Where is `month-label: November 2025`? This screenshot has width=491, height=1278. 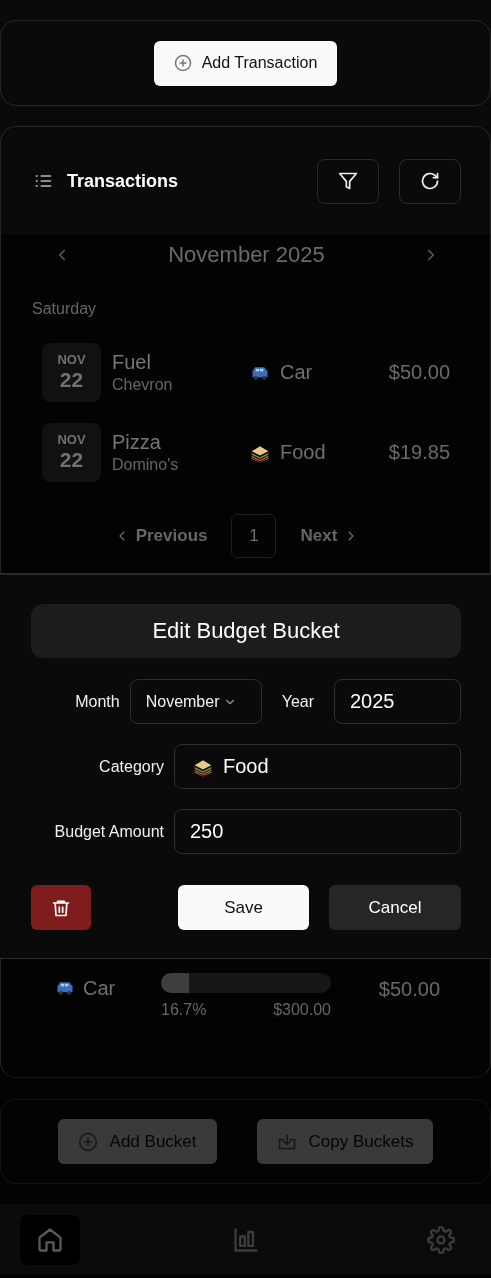
month-label: November 2025 is located at coordinates (246, 255).